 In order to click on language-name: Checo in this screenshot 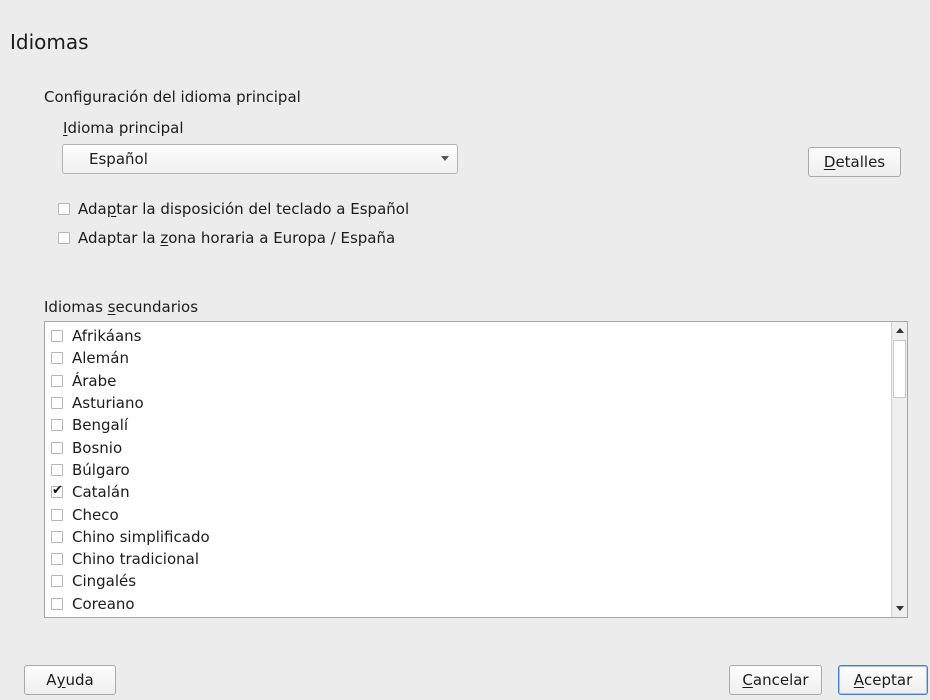, I will do `click(95, 514)`.